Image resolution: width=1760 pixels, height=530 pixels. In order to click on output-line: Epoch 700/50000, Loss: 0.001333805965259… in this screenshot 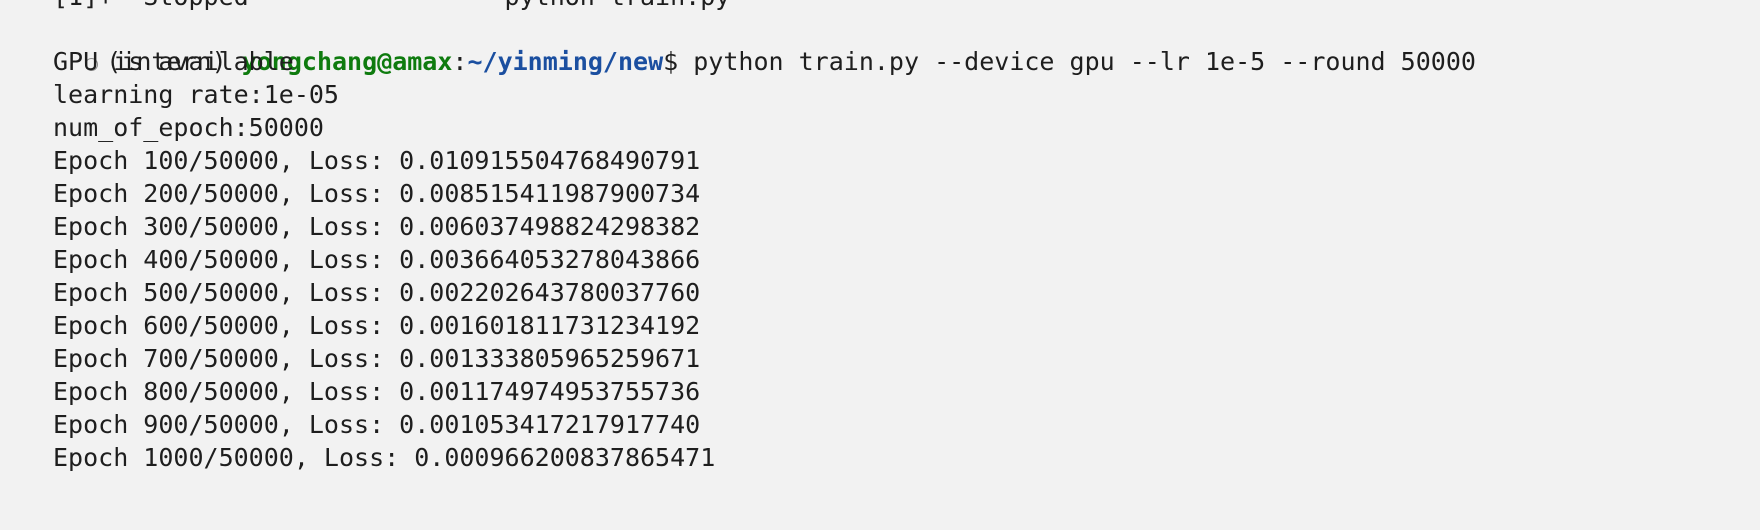, I will do `click(377, 358)`.